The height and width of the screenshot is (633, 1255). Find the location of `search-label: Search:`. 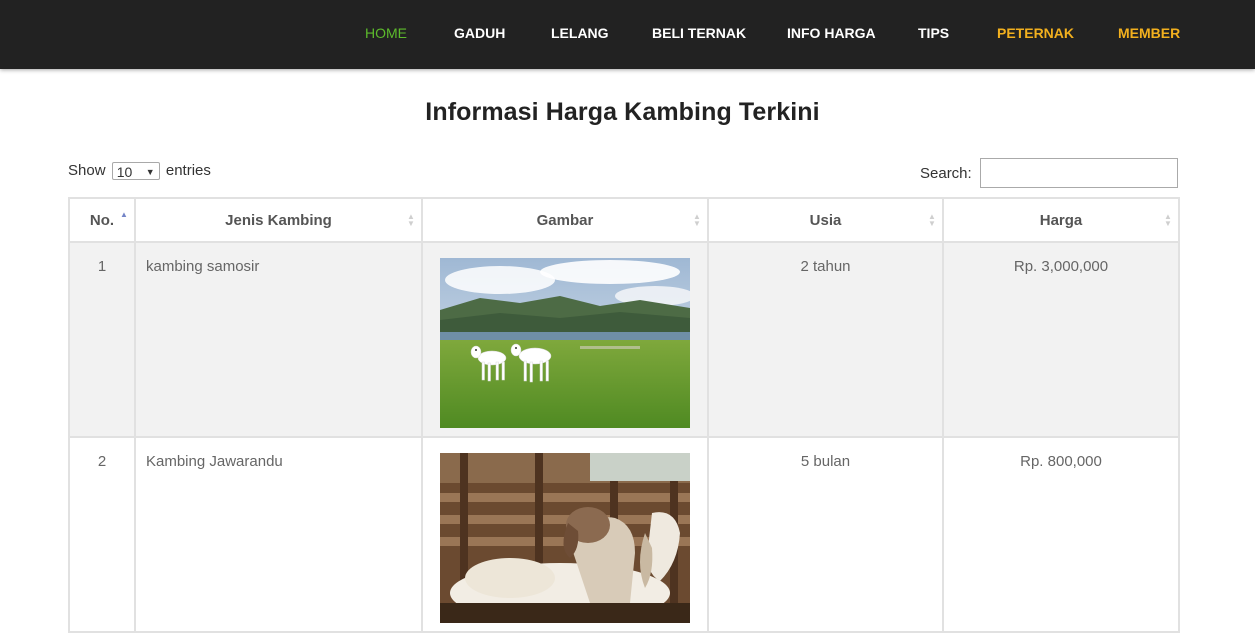

search-label: Search: is located at coordinates (946, 173).